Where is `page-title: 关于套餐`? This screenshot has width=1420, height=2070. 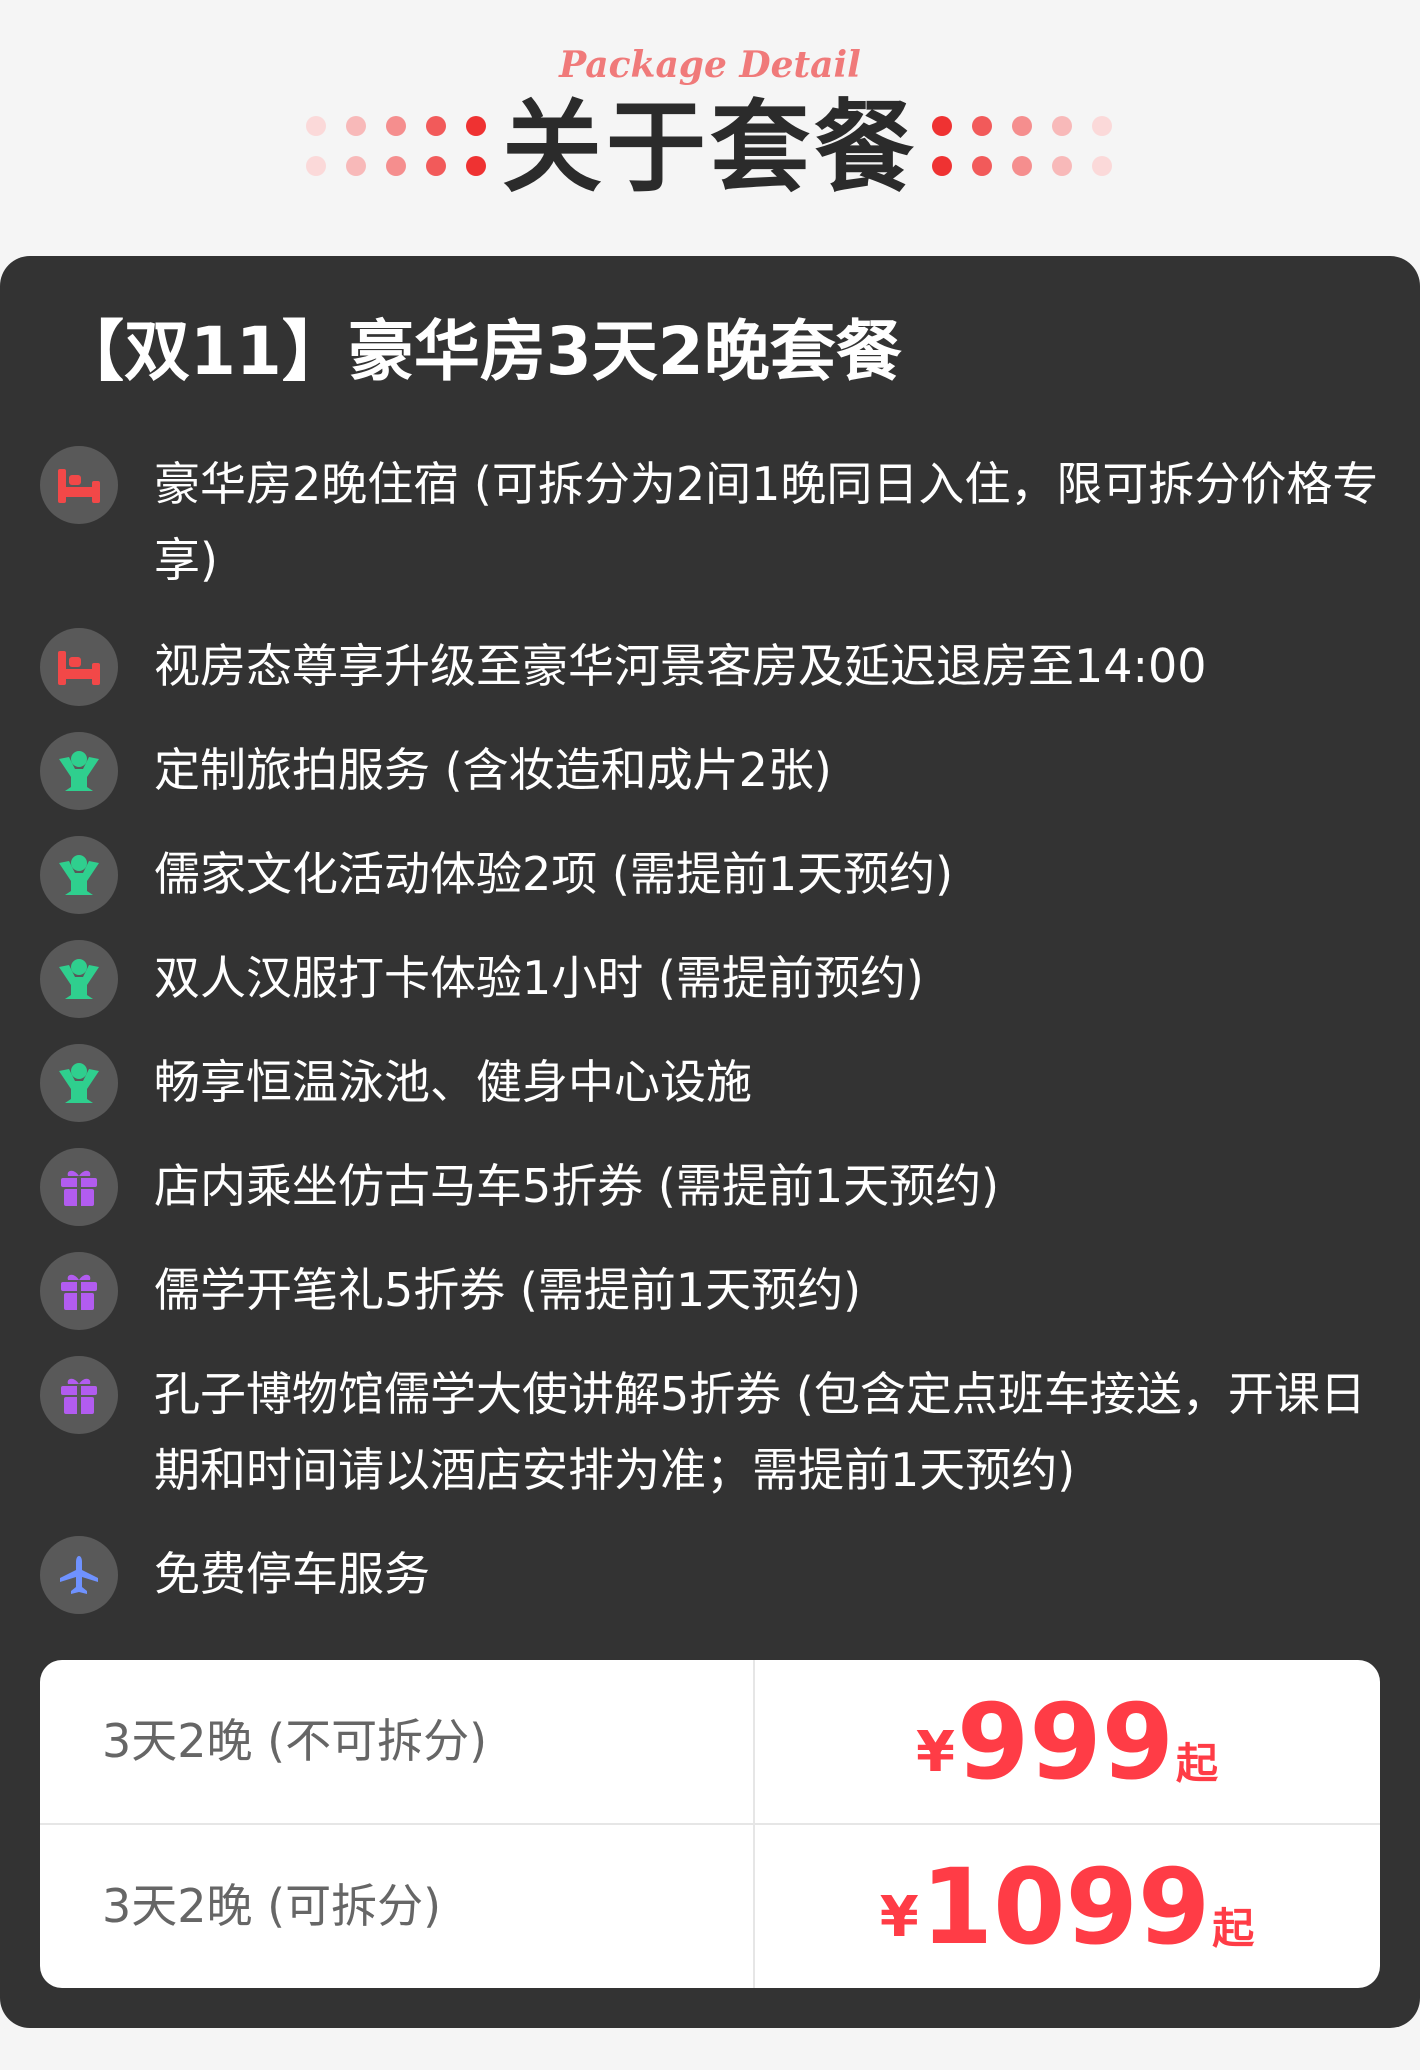
page-title: 关于套餐 is located at coordinates (710, 147).